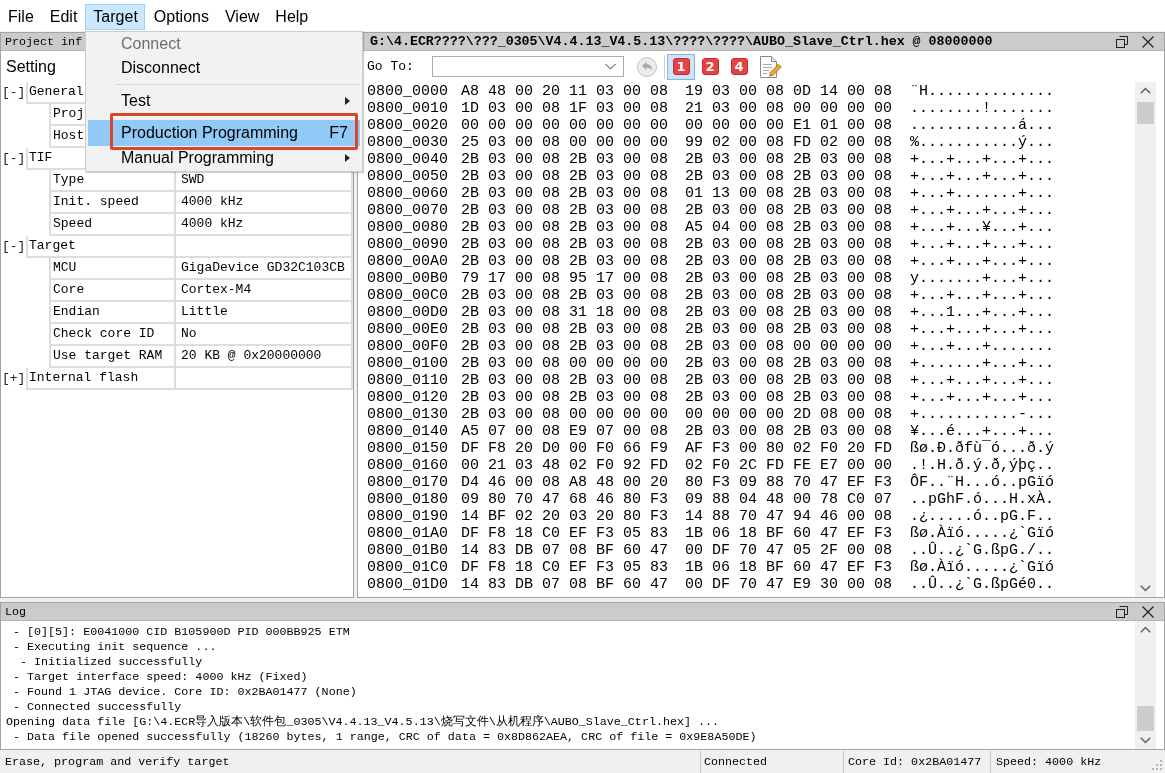  I want to click on hex-bytes: 00 DF 70 47 05 2F 00 08, so click(789, 550).